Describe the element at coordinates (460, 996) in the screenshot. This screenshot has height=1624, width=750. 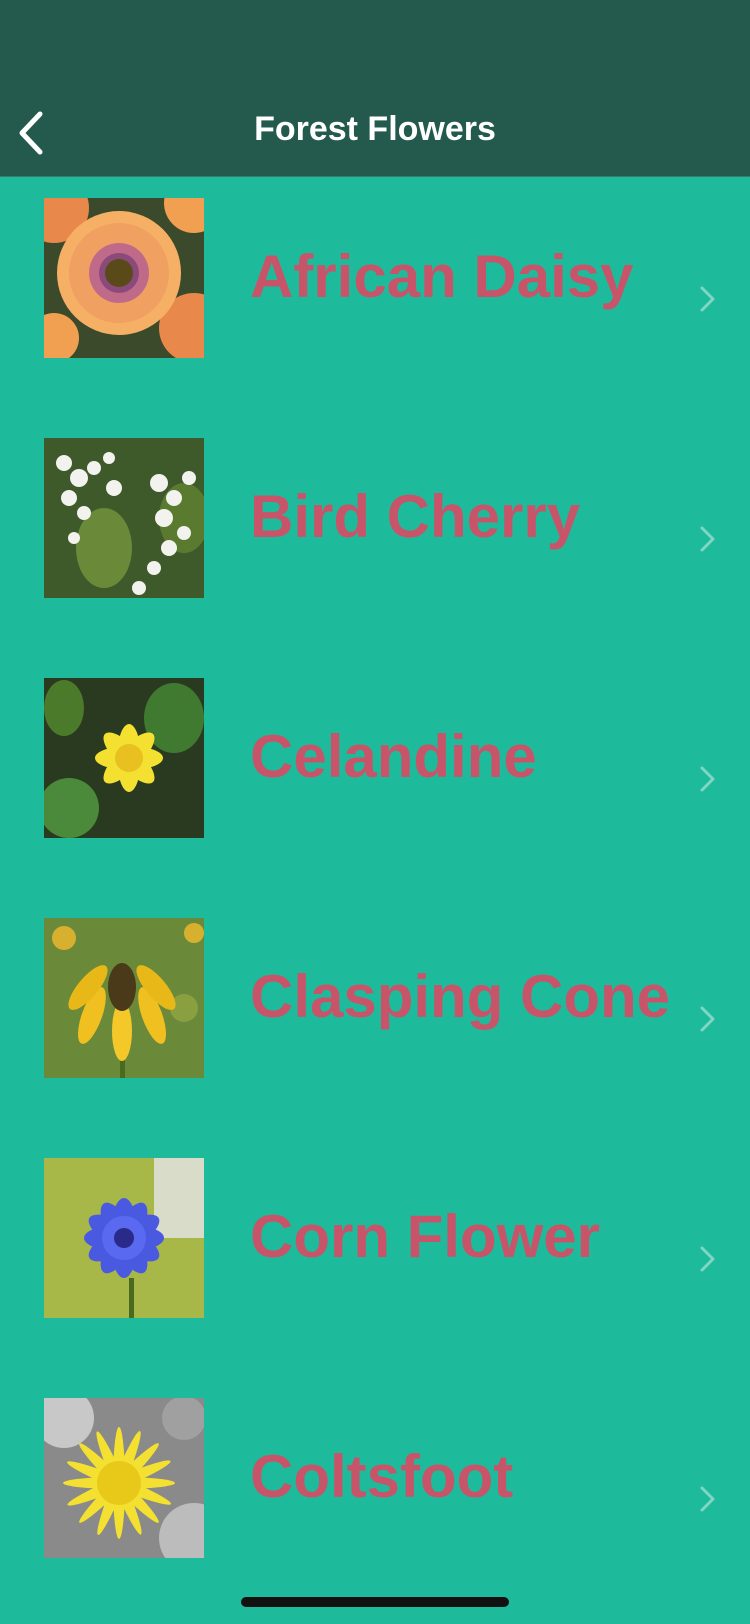
I see `flower-name: Clasping Cone` at that location.